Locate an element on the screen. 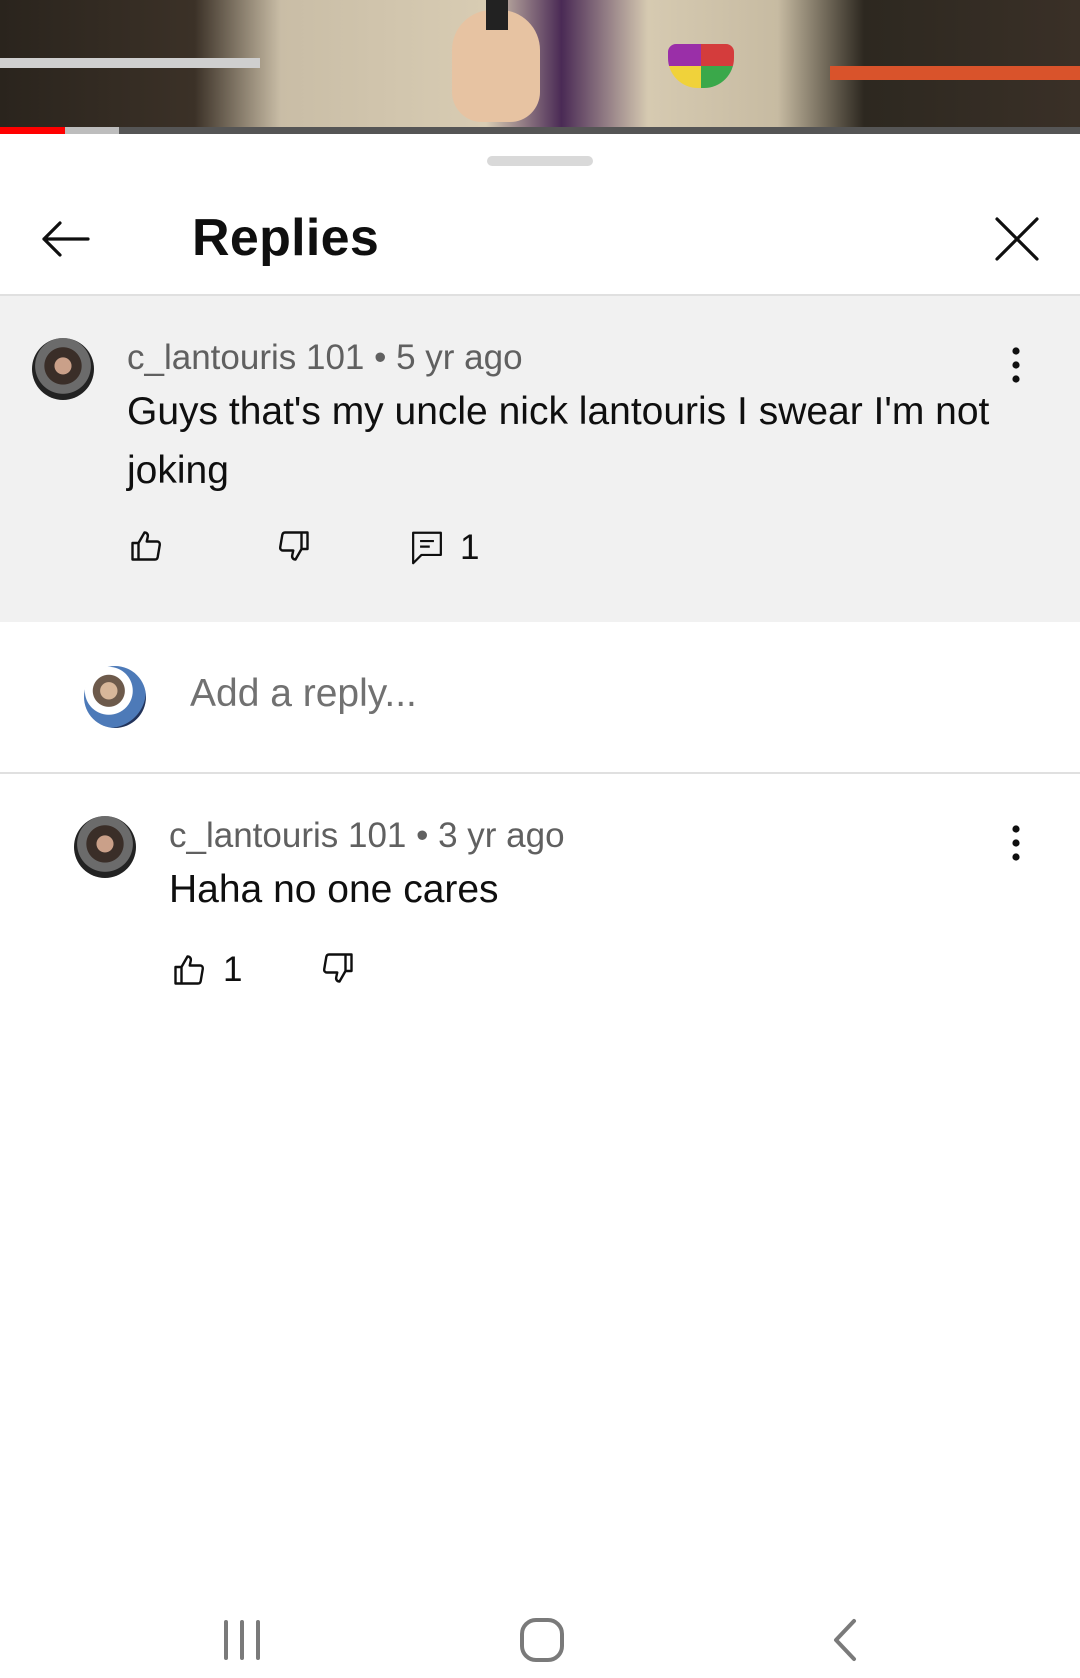 The width and height of the screenshot is (1080, 1678). reply-count: 1 is located at coordinates (470, 547).